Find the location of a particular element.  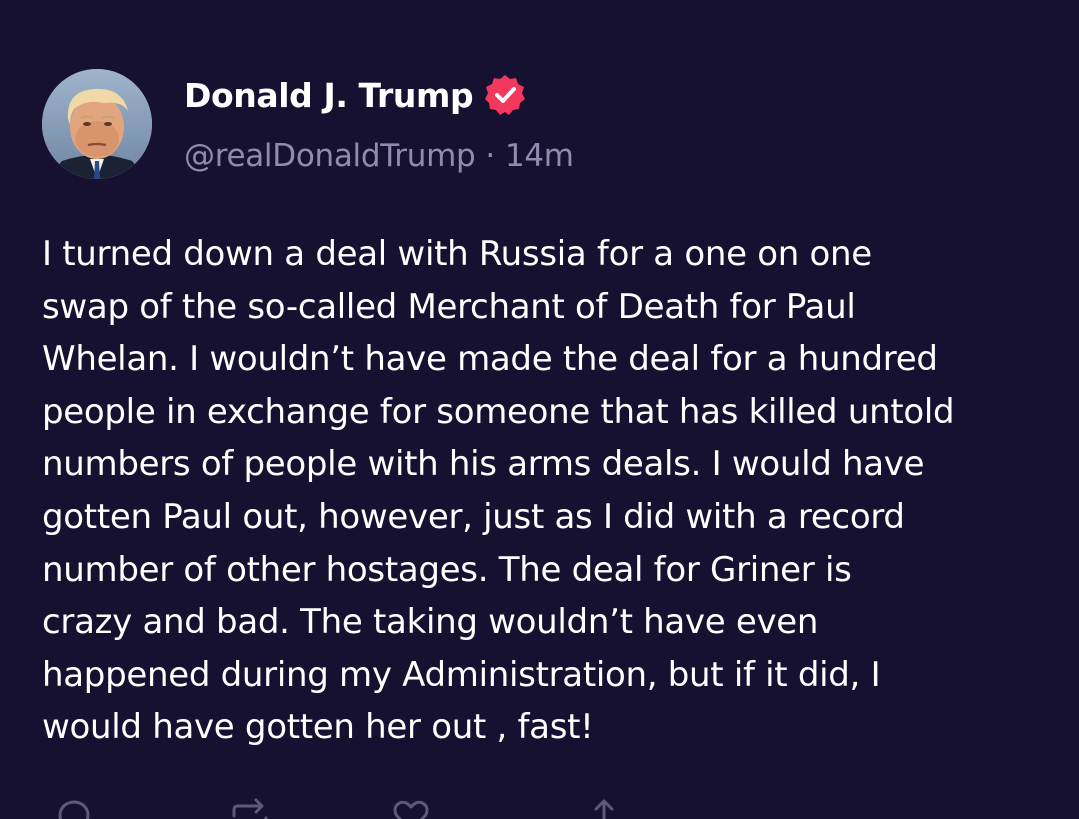

post-meta: @realDonaldTrump · 14m is located at coordinates (379, 156).